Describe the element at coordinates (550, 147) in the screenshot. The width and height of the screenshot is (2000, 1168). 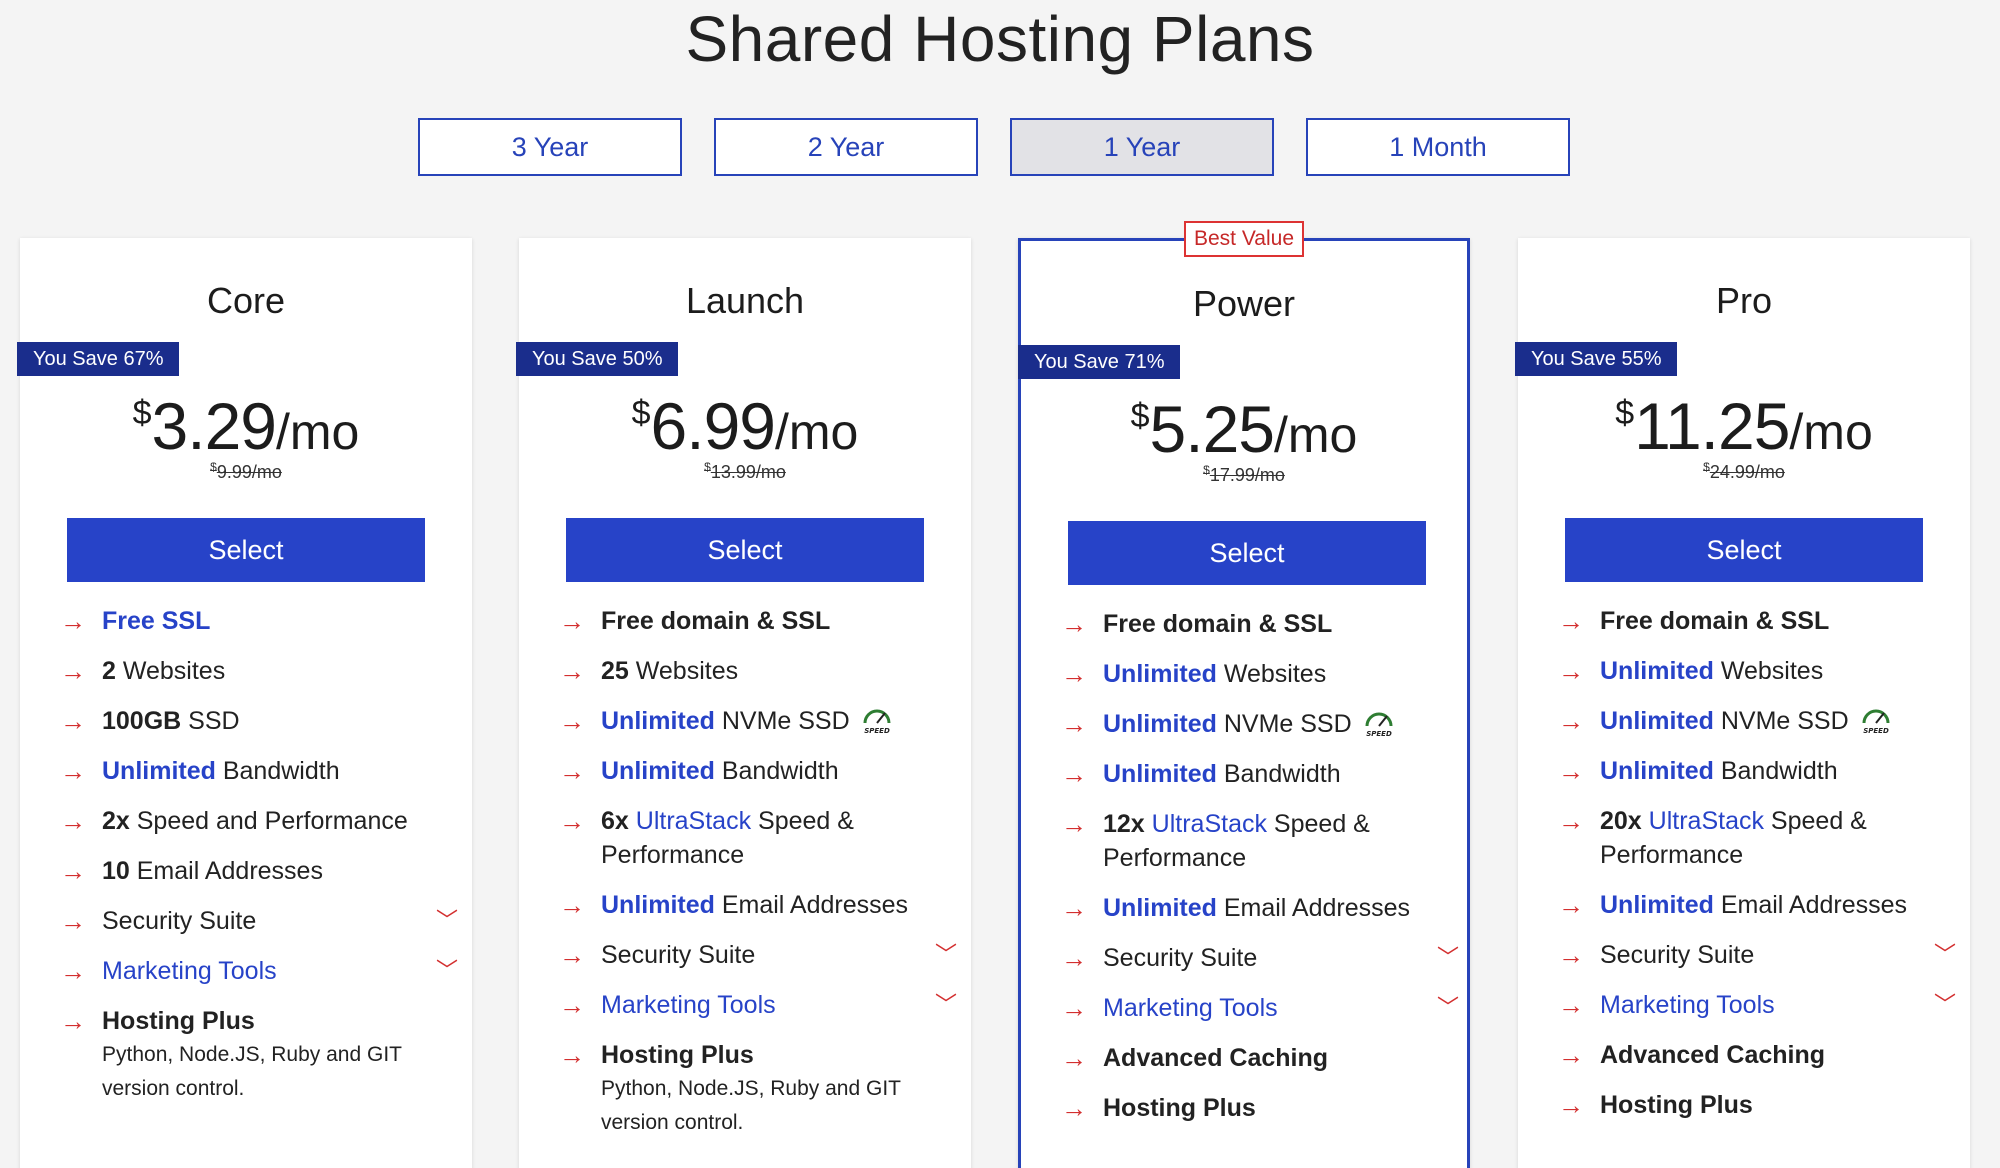
I see `tab-3-year: 3 Year` at that location.